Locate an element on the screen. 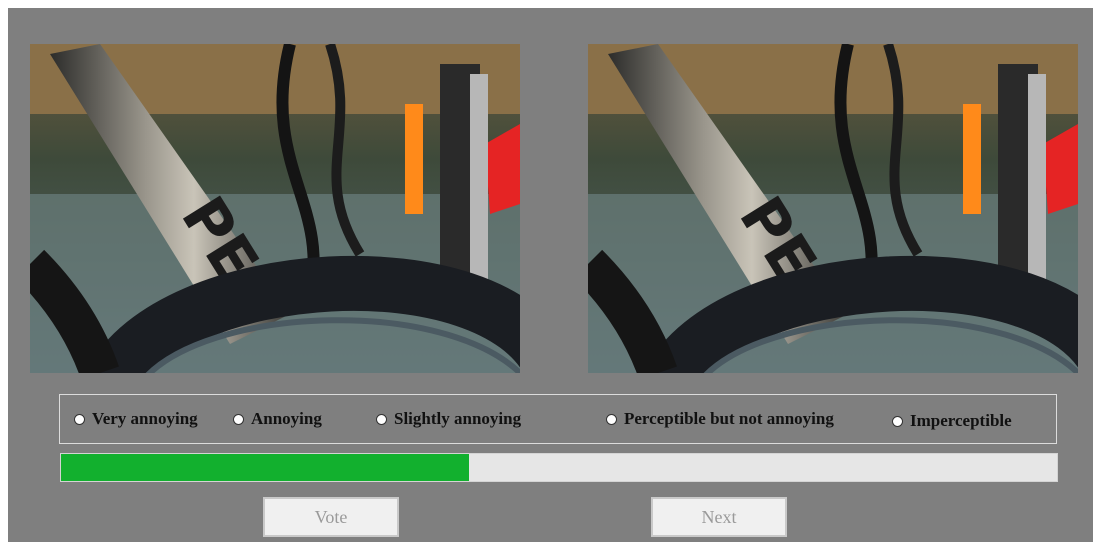 This screenshot has width=1093, height=542. option-label: Annoying is located at coordinates (286, 418).